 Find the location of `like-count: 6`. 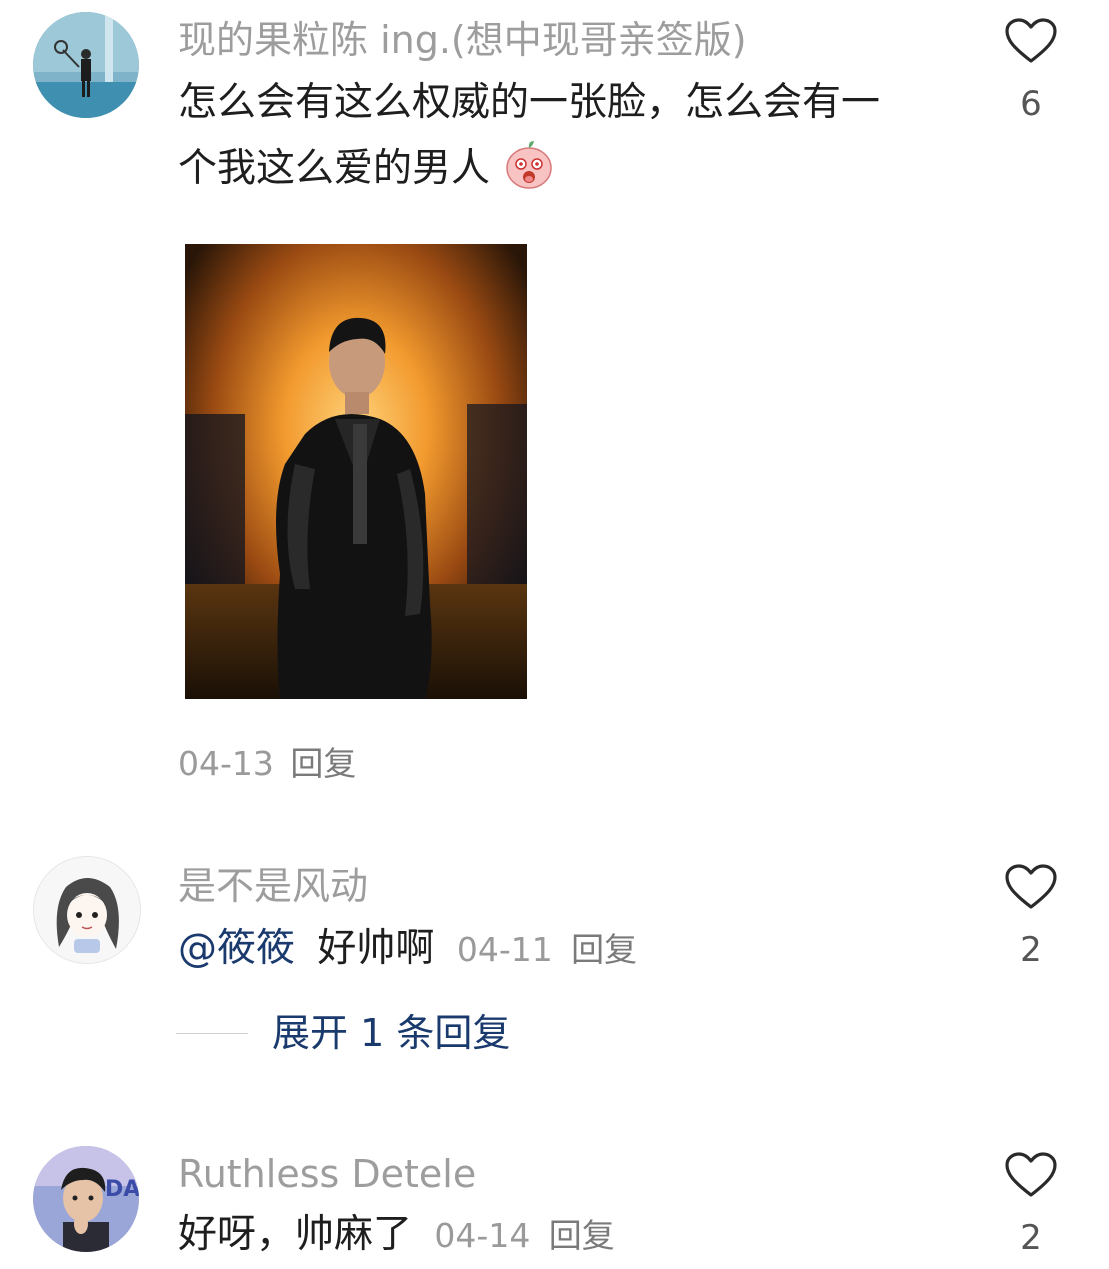

like-count: 6 is located at coordinates (1031, 104).